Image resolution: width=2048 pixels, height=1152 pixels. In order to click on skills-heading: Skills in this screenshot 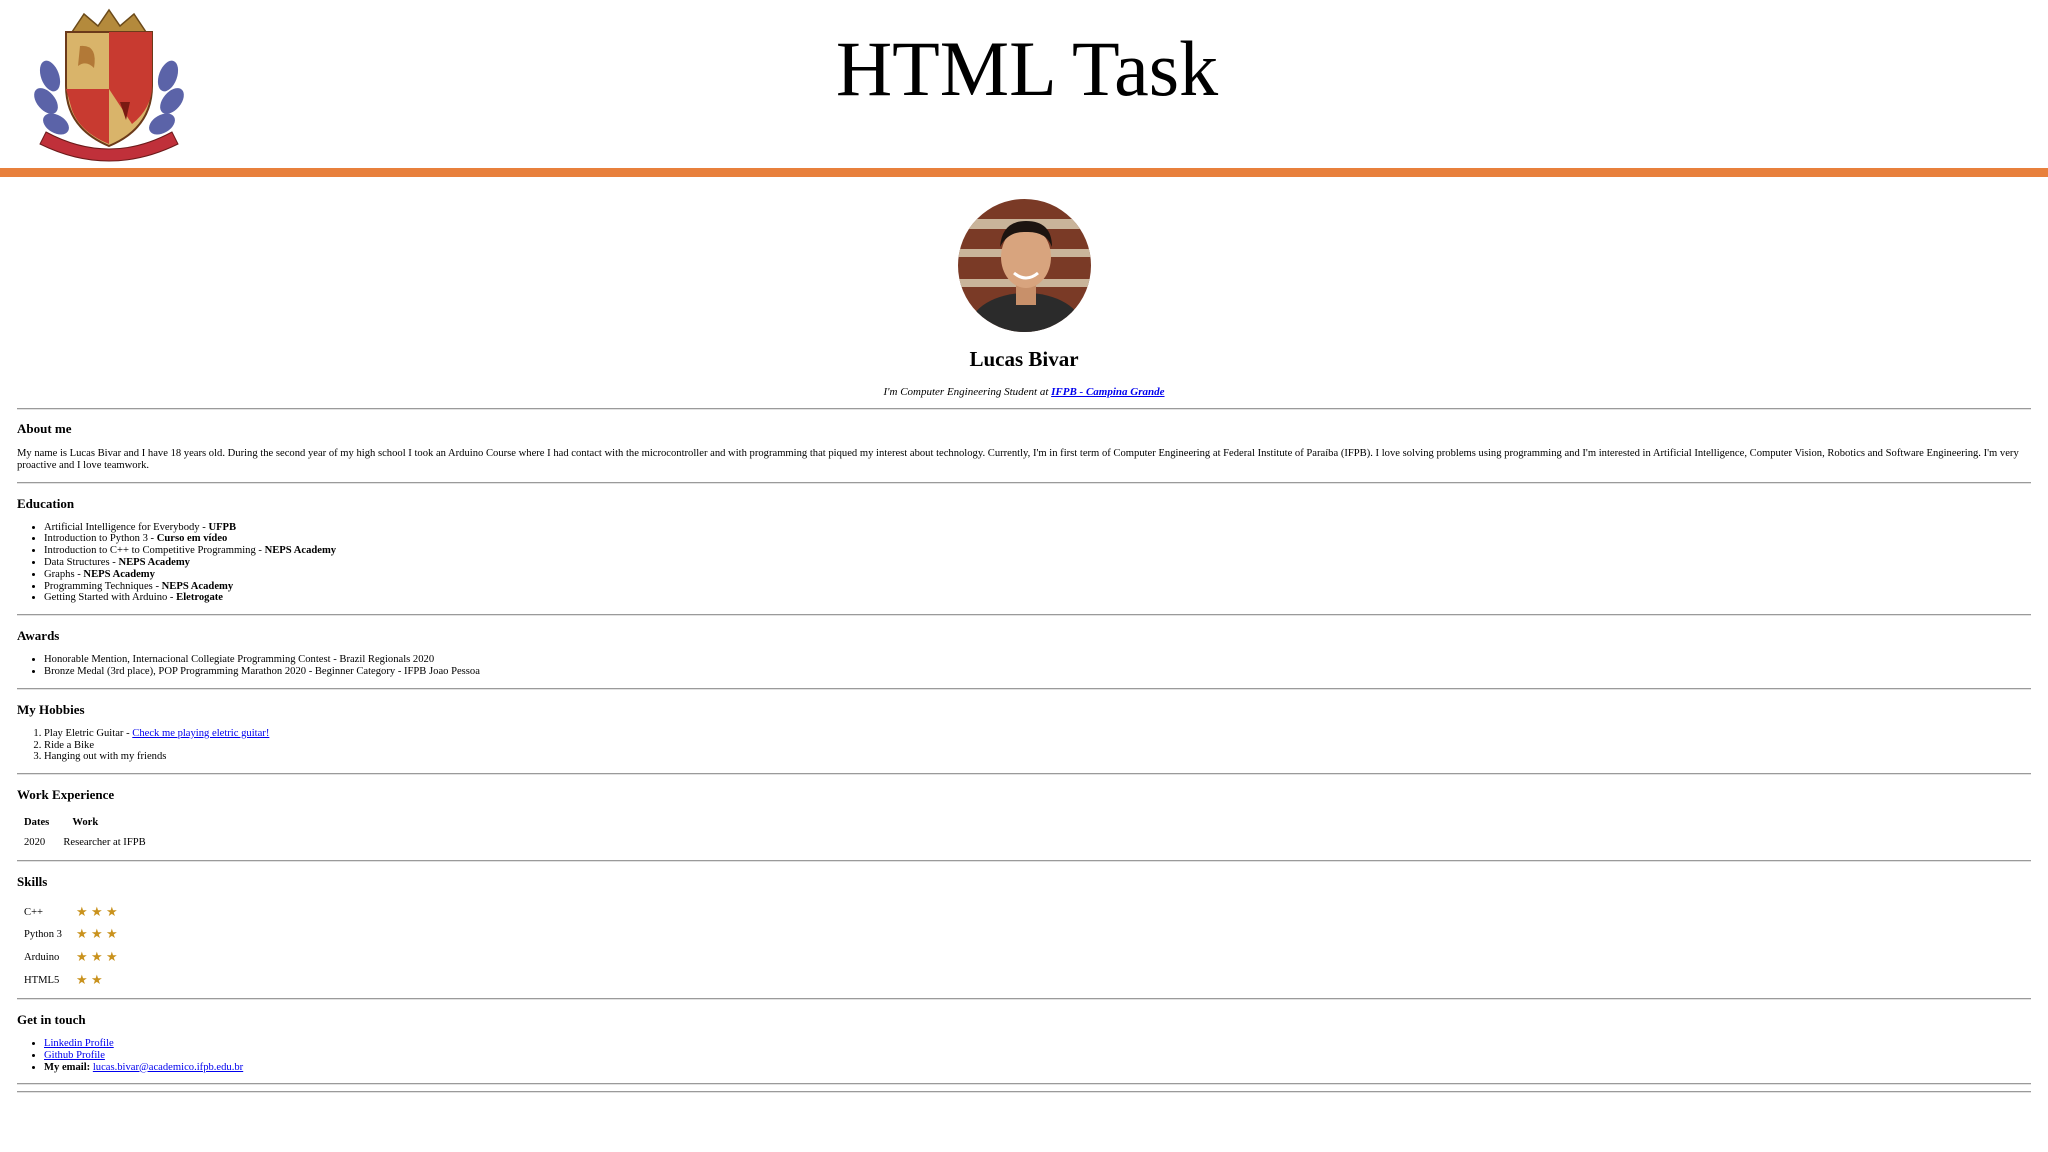, I will do `click(32, 882)`.